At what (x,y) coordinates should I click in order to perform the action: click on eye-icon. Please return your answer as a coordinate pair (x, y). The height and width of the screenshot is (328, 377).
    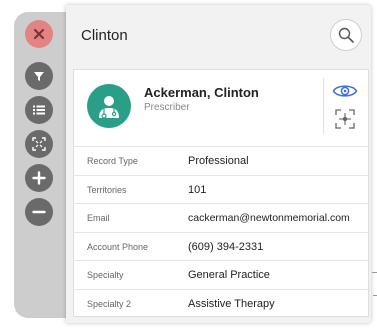
    Looking at the image, I should click on (345, 91).